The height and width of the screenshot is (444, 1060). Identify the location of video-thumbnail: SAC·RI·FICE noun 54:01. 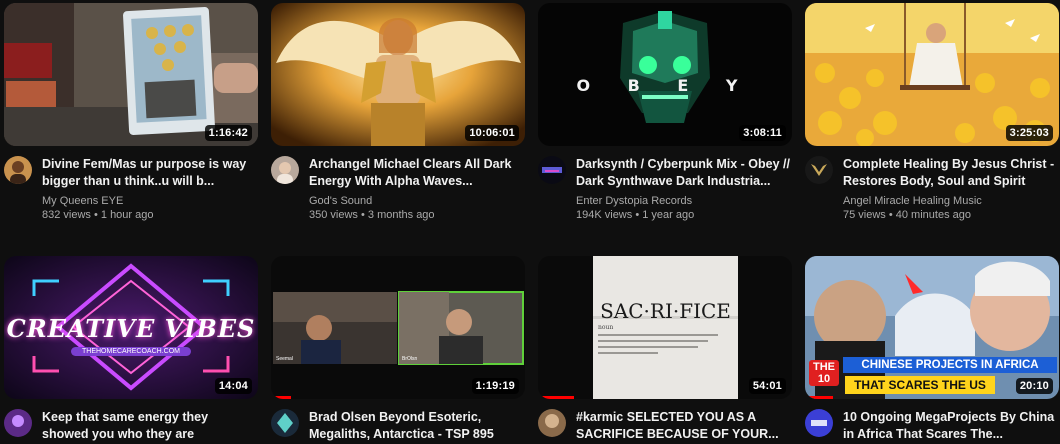
(665, 327).